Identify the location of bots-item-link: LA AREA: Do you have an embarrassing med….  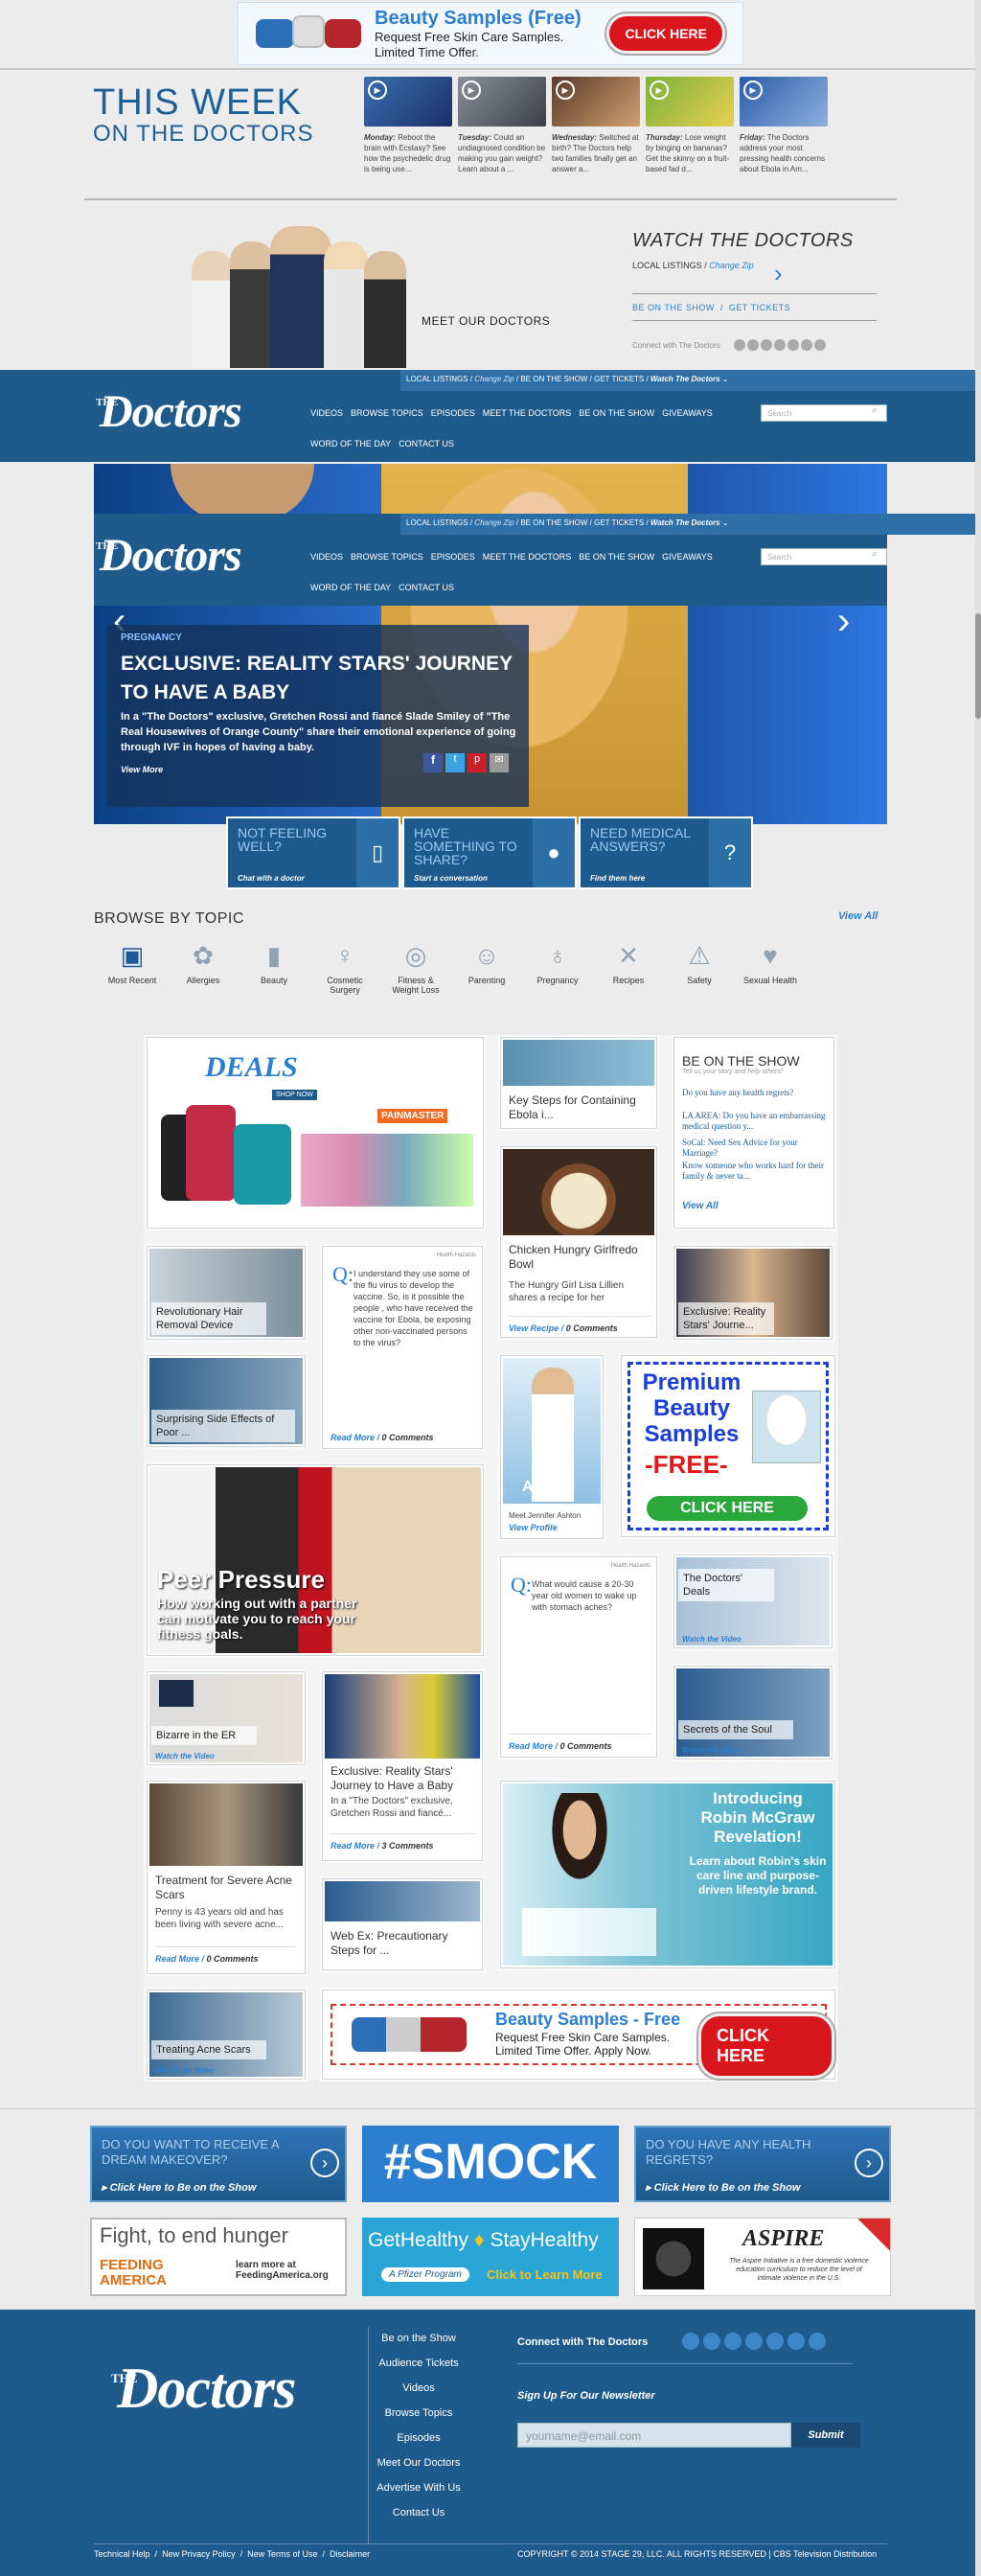
(754, 1121).